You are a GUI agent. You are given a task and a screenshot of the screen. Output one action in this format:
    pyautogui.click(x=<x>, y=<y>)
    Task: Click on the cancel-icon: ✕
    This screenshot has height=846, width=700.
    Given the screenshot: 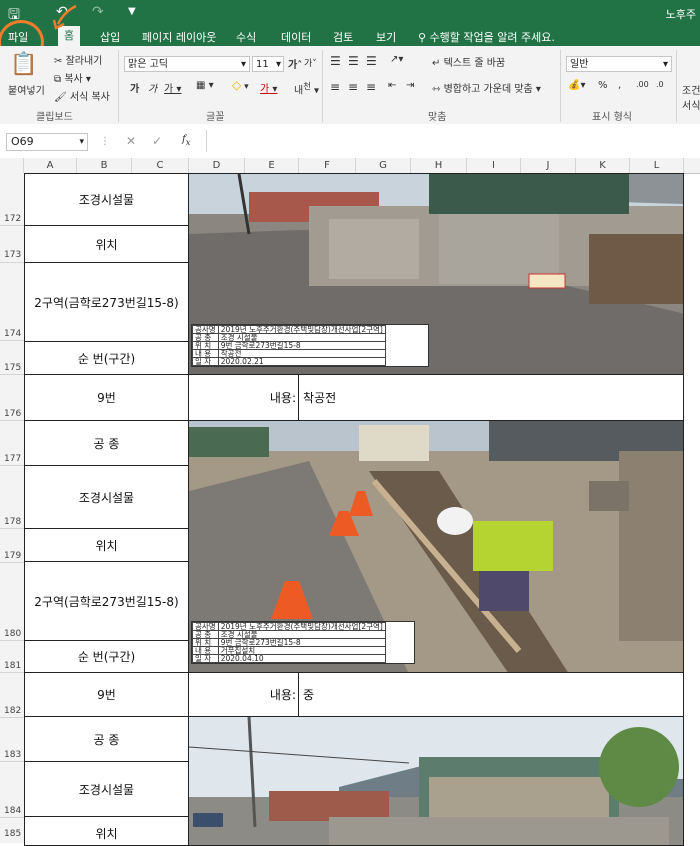 What is the action you would take?
    pyautogui.click(x=131, y=141)
    